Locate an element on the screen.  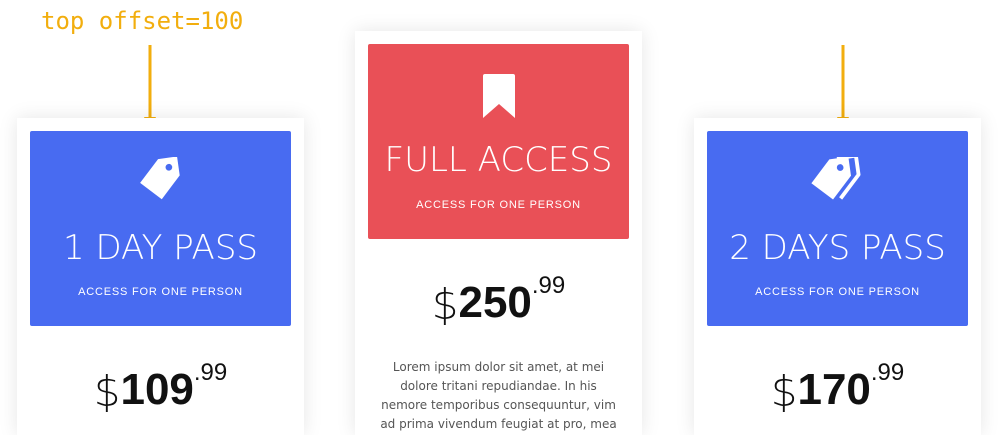
top-offset-annotation: top offset=100 is located at coordinates (142, 21).